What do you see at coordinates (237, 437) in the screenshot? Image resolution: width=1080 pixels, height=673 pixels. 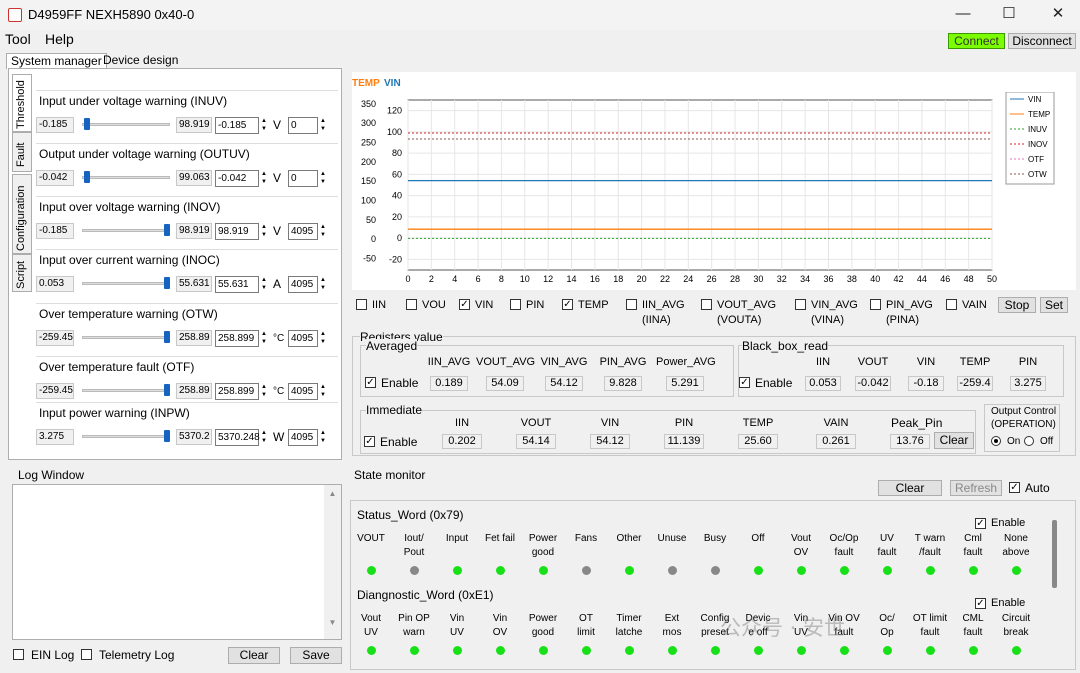 I see `threshold-value-input: 5370.248` at bounding box center [237, 437].